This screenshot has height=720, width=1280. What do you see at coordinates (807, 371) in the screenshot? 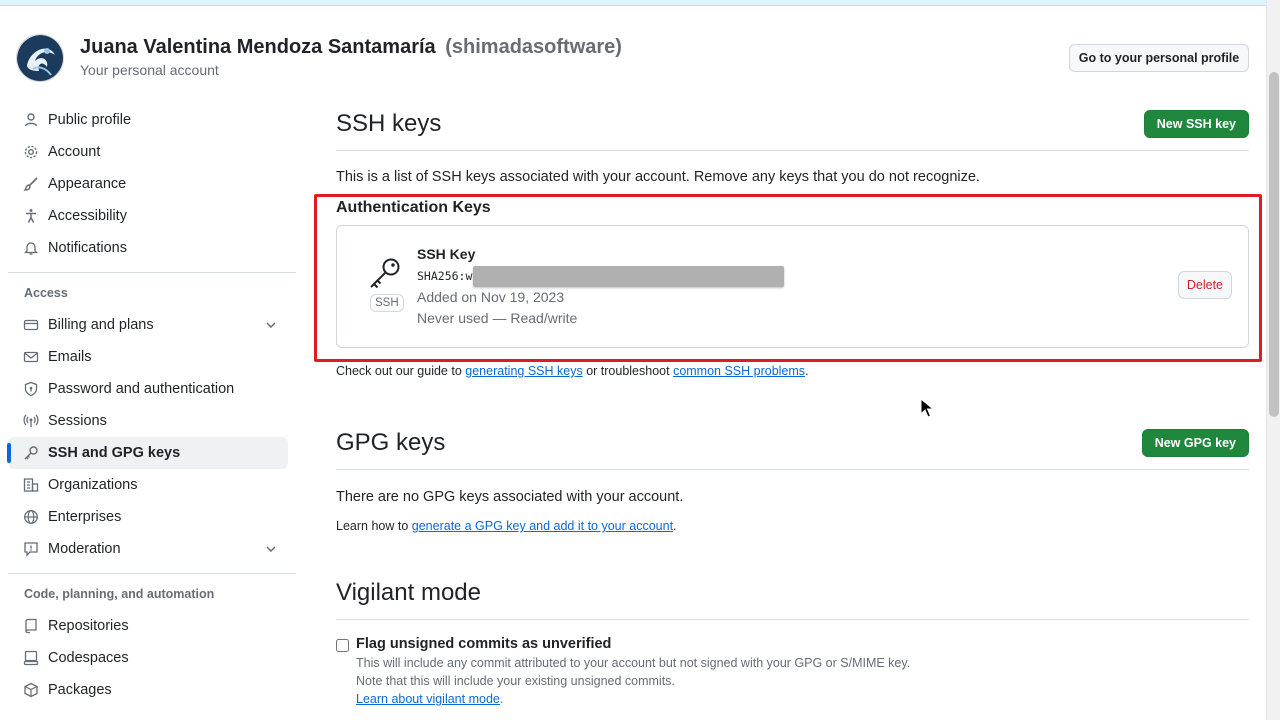
I see `guide-suffix: .` at bounding box center [807, 371].